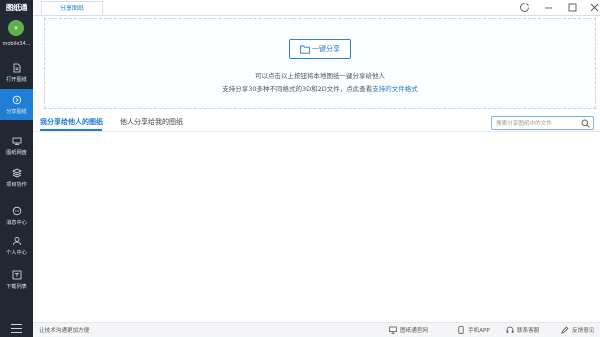 The image size is (600, 337). I want to click on file-open-icon, so click(16, 67).